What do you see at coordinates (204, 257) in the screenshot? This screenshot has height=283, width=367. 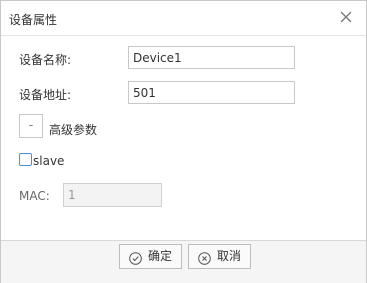 I see `x-circle-icon` at bounding box center [204, 257].